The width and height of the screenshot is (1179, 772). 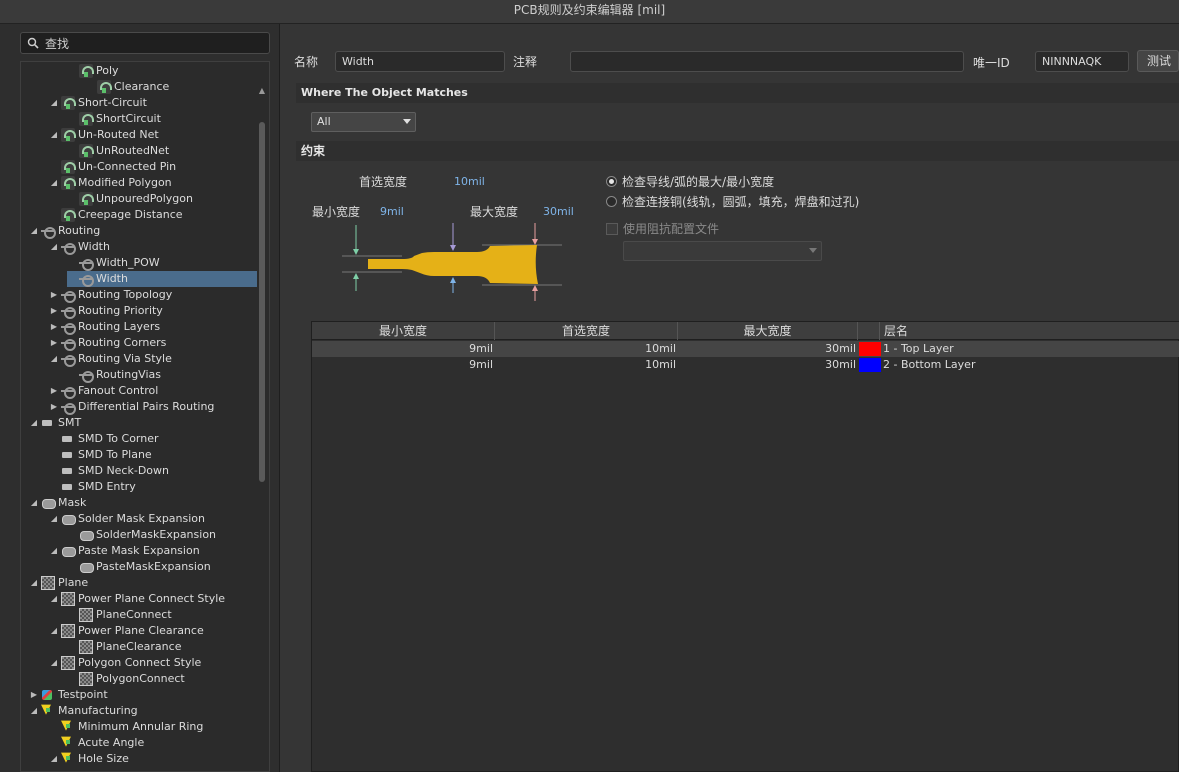 What do you see at coordinates (127, 519) in the screenshot?
I see `tree-item: ◢ Solder Mask Expansion` at bounding box center [127, 519].